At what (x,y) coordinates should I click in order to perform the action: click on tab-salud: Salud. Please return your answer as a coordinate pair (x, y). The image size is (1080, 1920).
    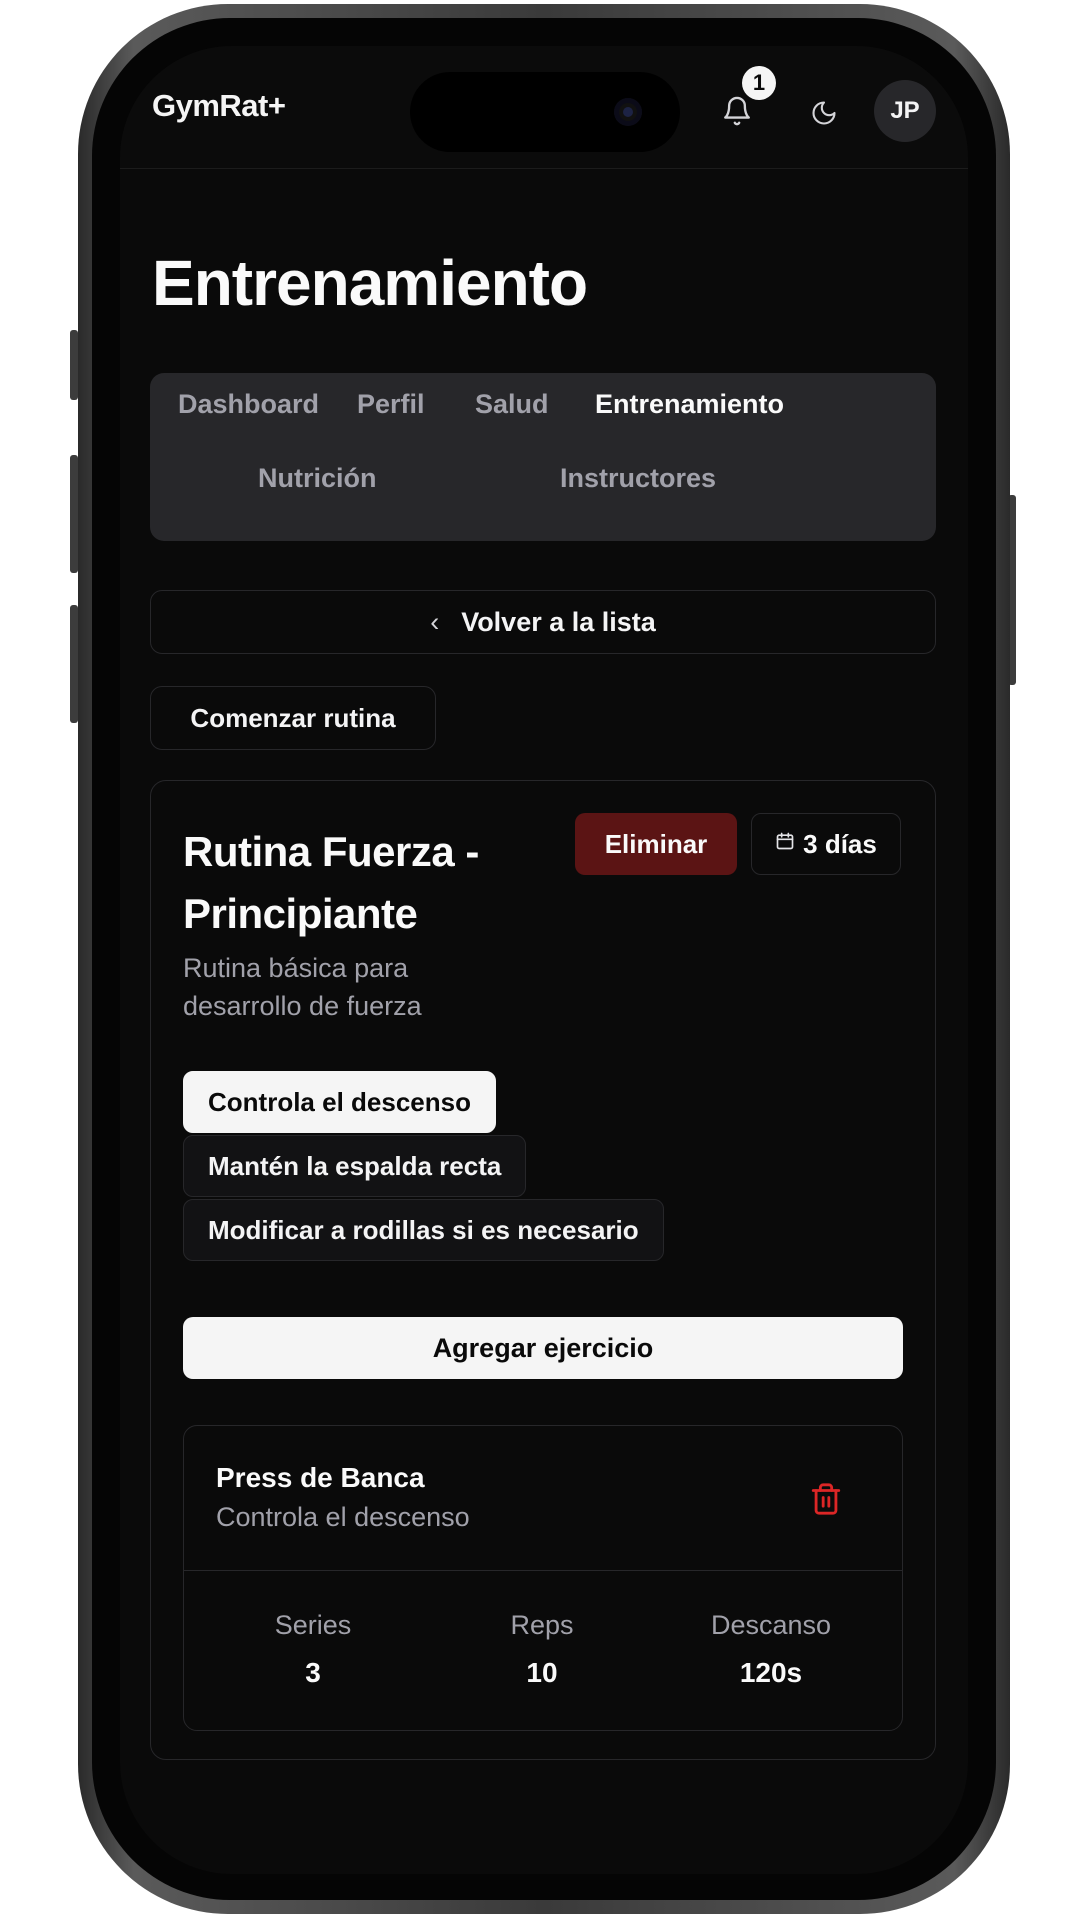
    Looking at the image, I should click on (512, 404).